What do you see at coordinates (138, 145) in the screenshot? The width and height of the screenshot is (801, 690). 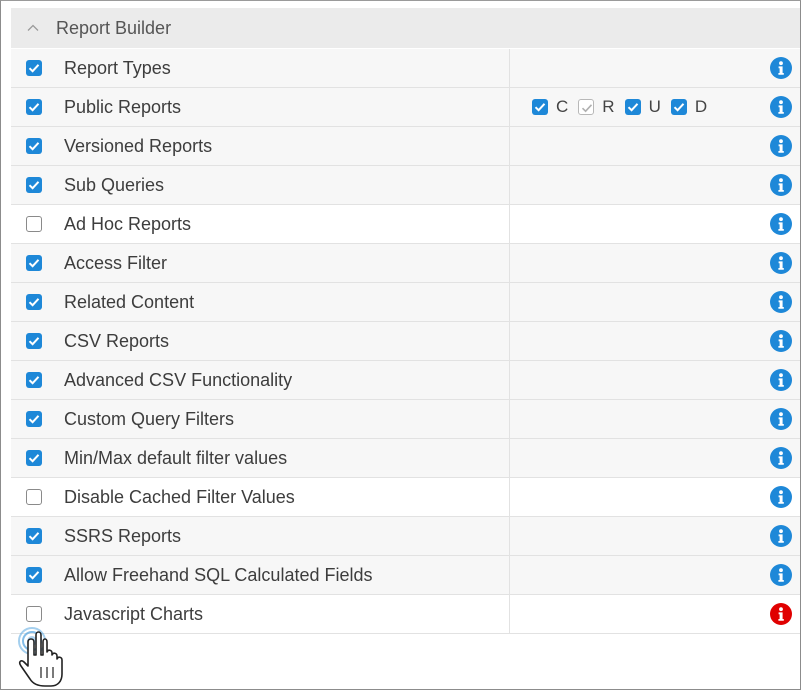 I see `permission-label: Versioned Reports` at bounding box center [138, 145].